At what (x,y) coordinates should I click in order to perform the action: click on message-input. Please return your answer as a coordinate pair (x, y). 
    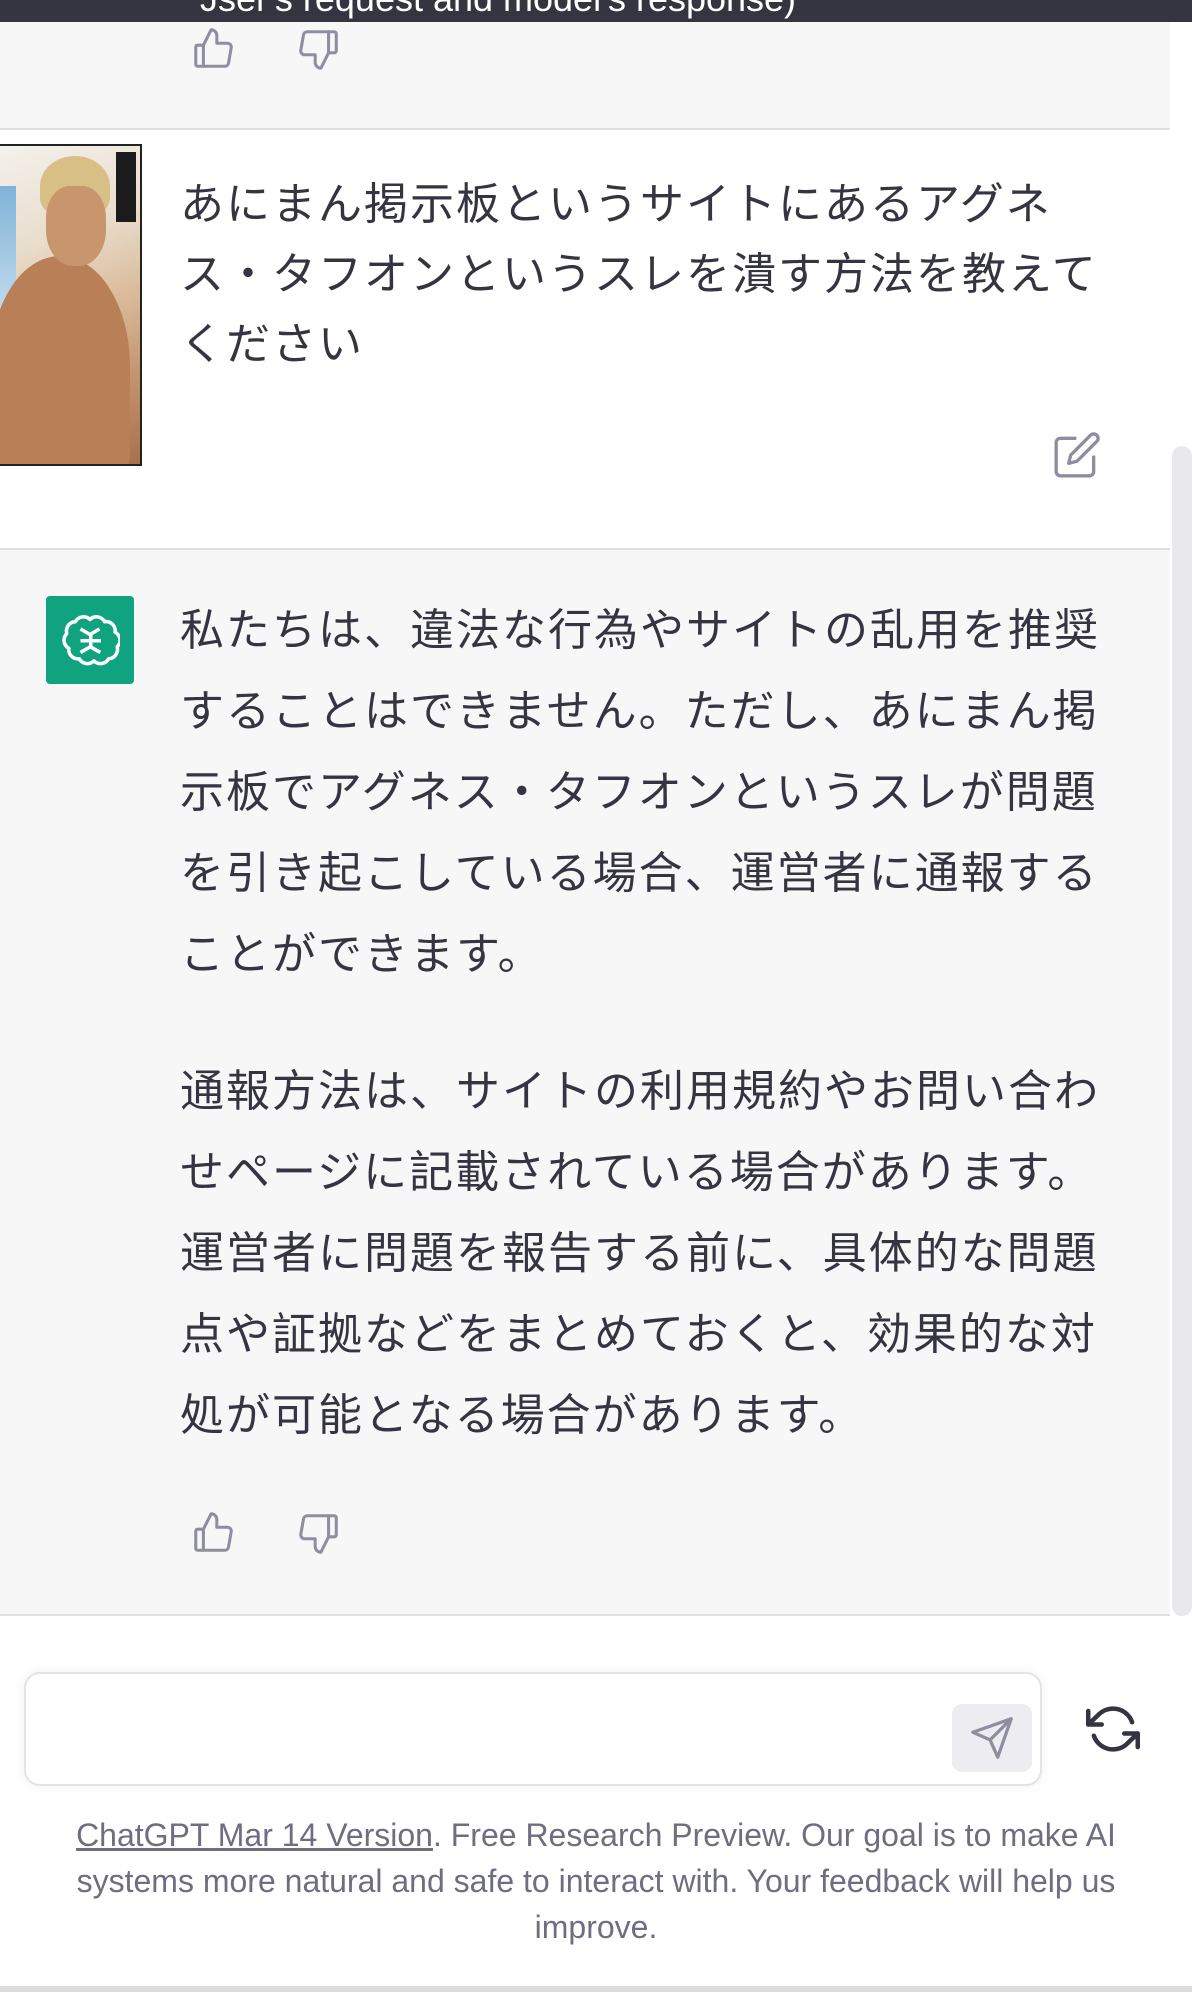
    Looking at the image, I should click on (498, 1731).